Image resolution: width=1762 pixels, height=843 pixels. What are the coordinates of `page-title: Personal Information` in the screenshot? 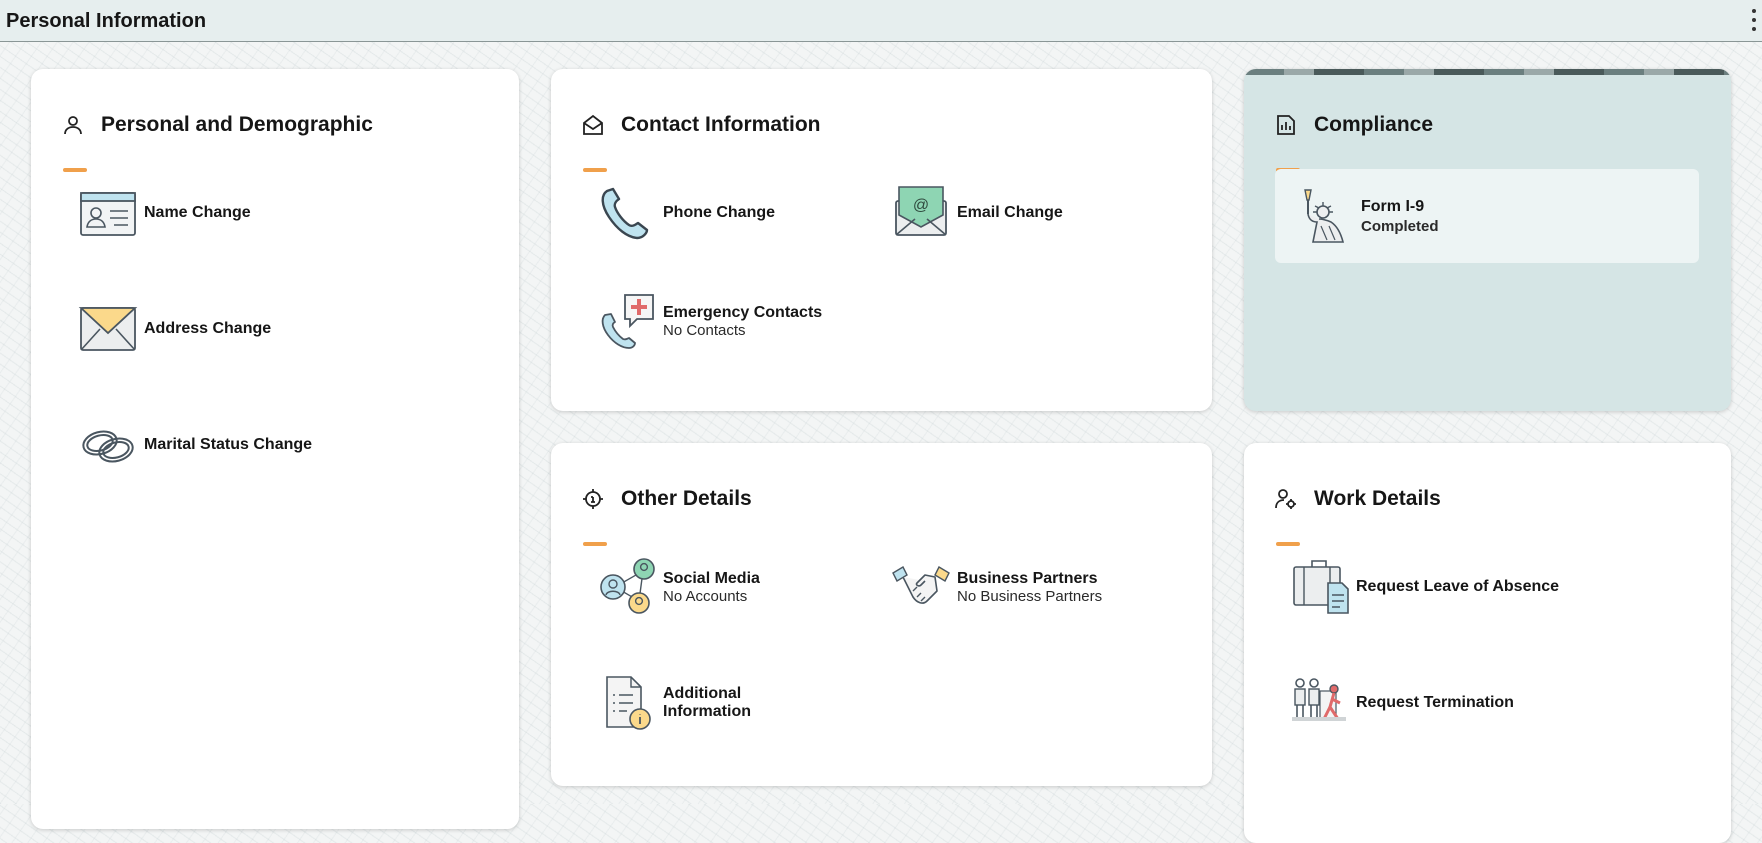 It's located at (106, 21).